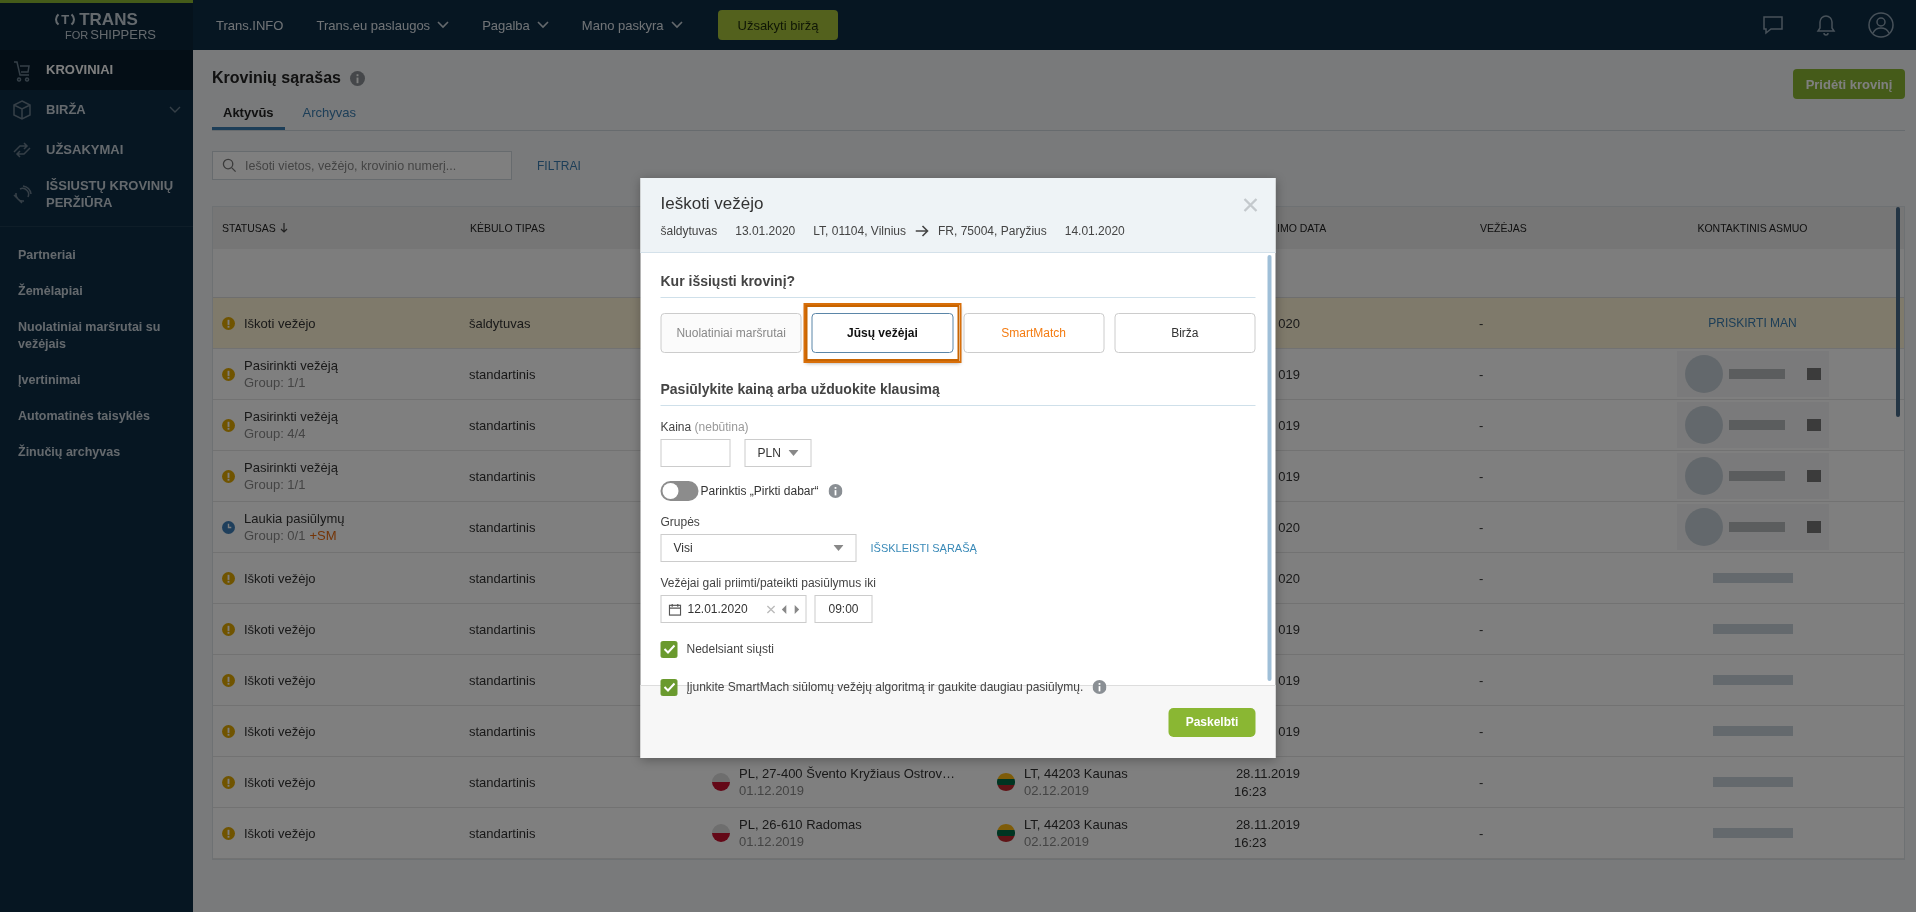 The image size is (1916, 912). What do you see at coordinates (680, 522) in the screenshot?
I see `field-label: Grupės` at bounding box center [680, 522].